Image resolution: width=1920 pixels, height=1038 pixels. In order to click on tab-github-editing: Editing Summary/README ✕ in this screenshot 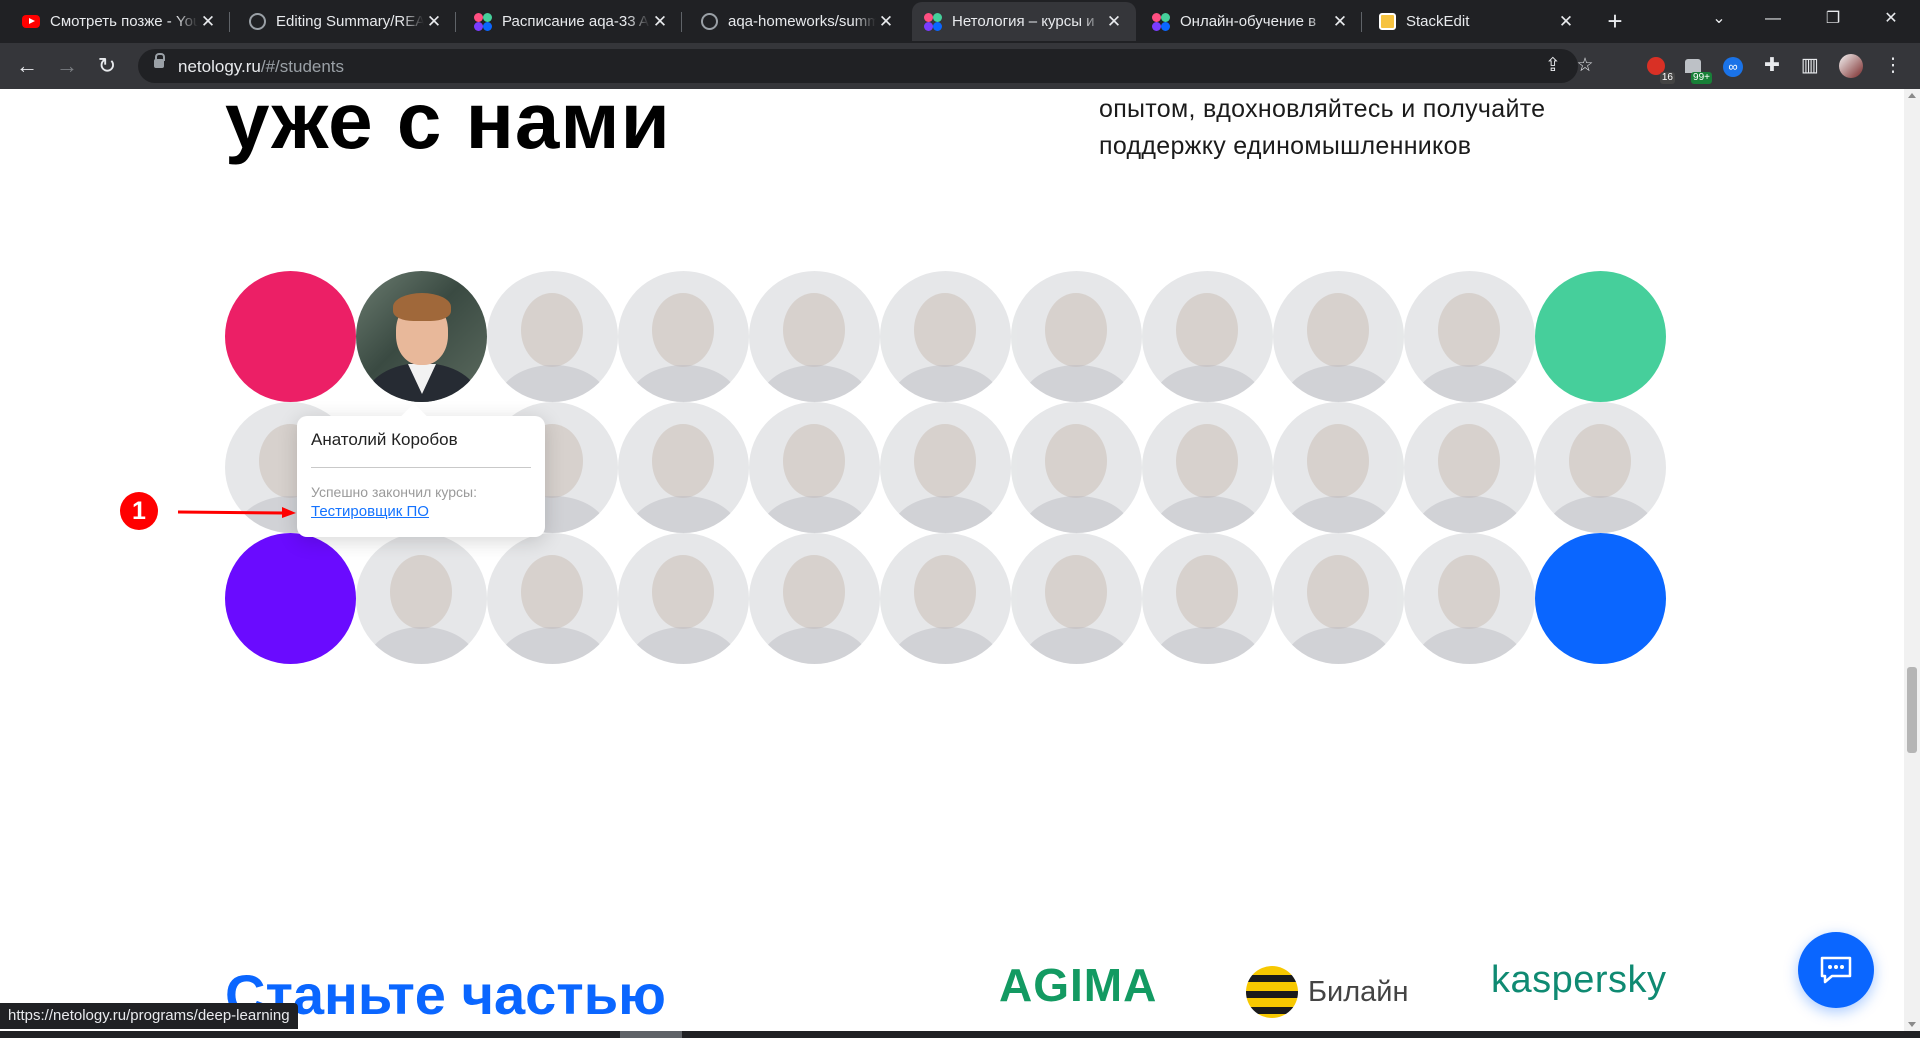, I will do `click(346, 21)`.